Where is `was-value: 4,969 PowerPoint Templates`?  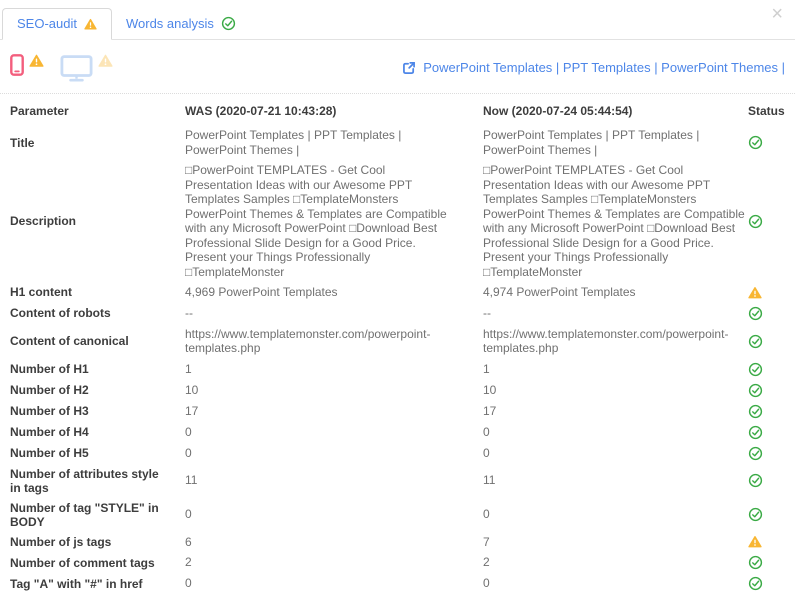 was-value: 4,969 PowerPoint Templates is located at coordinates (261, 292).